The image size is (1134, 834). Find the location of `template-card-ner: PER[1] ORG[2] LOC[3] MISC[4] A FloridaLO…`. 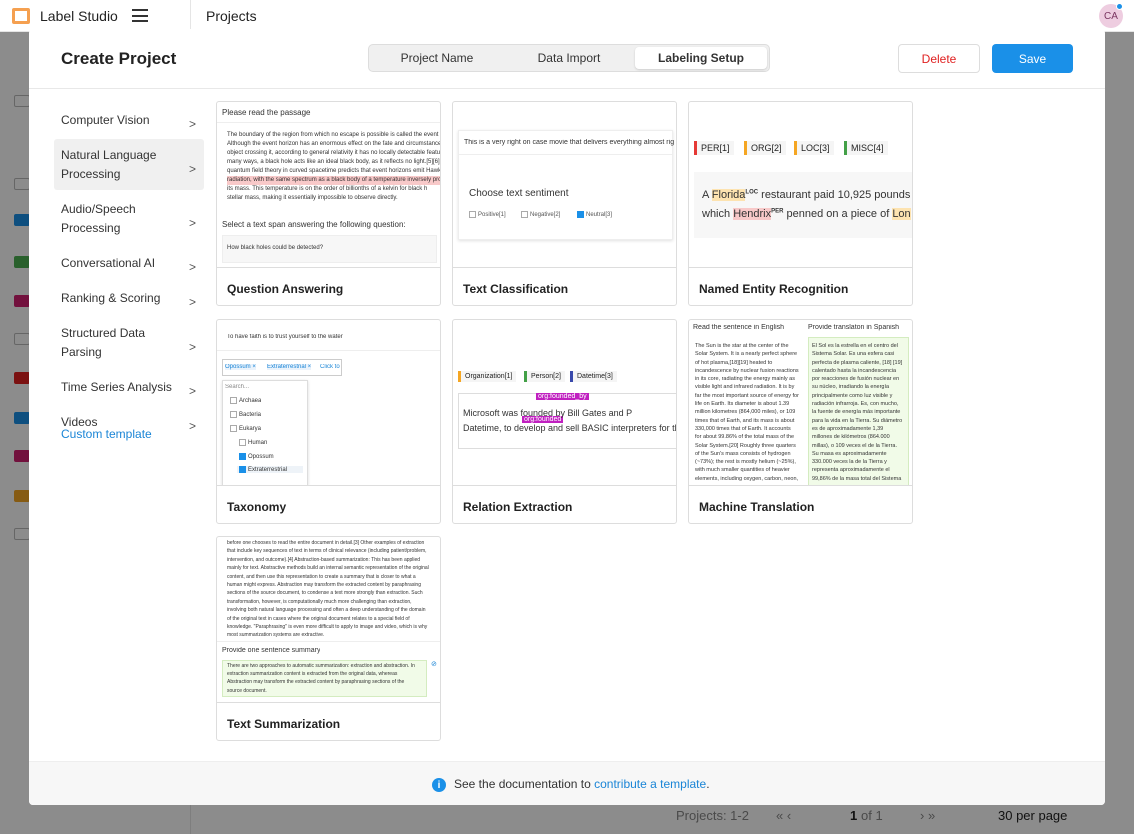

template-card-ner: PER[1] ORG[2] LOC[3] MISC[4] A FloridaLO… is located at coordinates (800, 203).